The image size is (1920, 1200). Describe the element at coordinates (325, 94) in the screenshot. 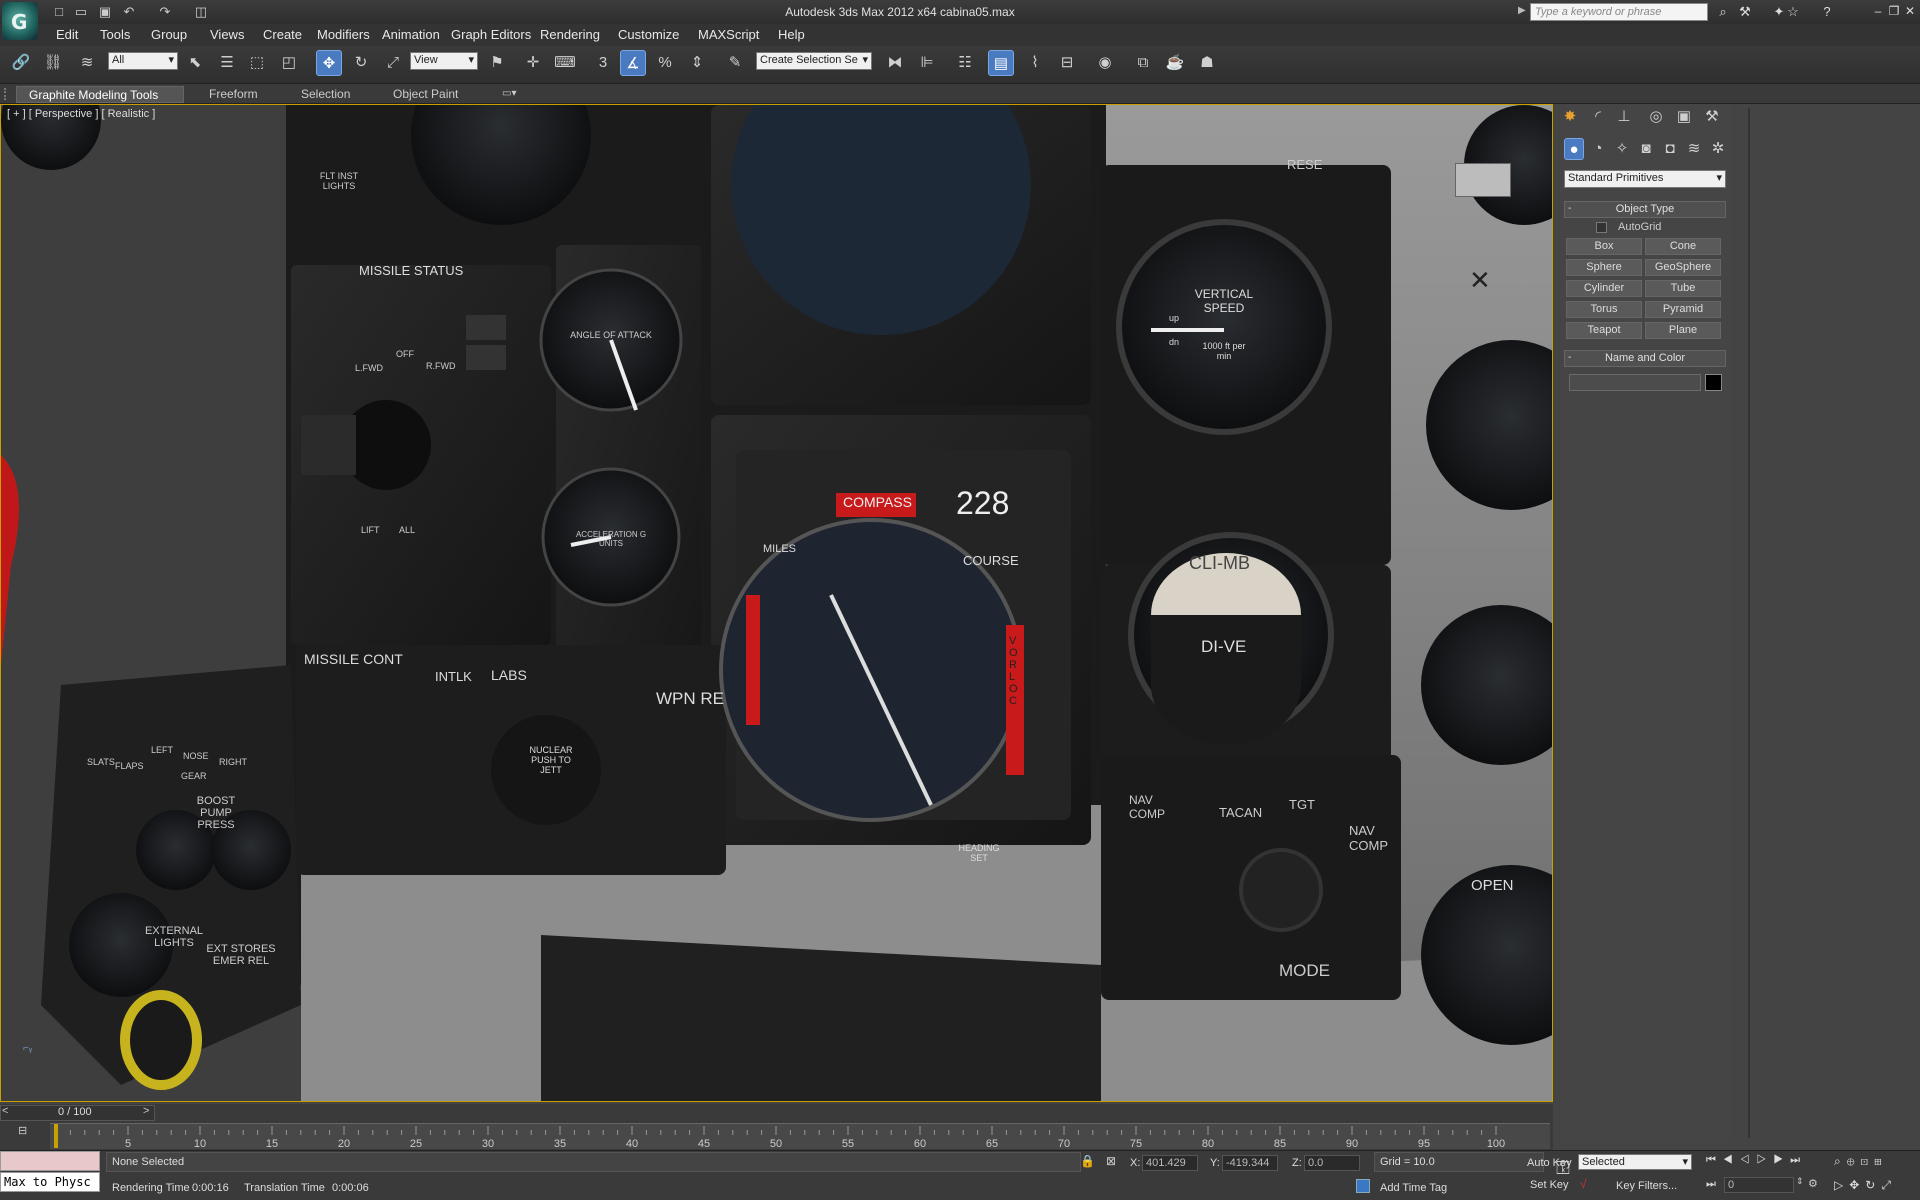

I see `tab-selection: Selection` at that location.